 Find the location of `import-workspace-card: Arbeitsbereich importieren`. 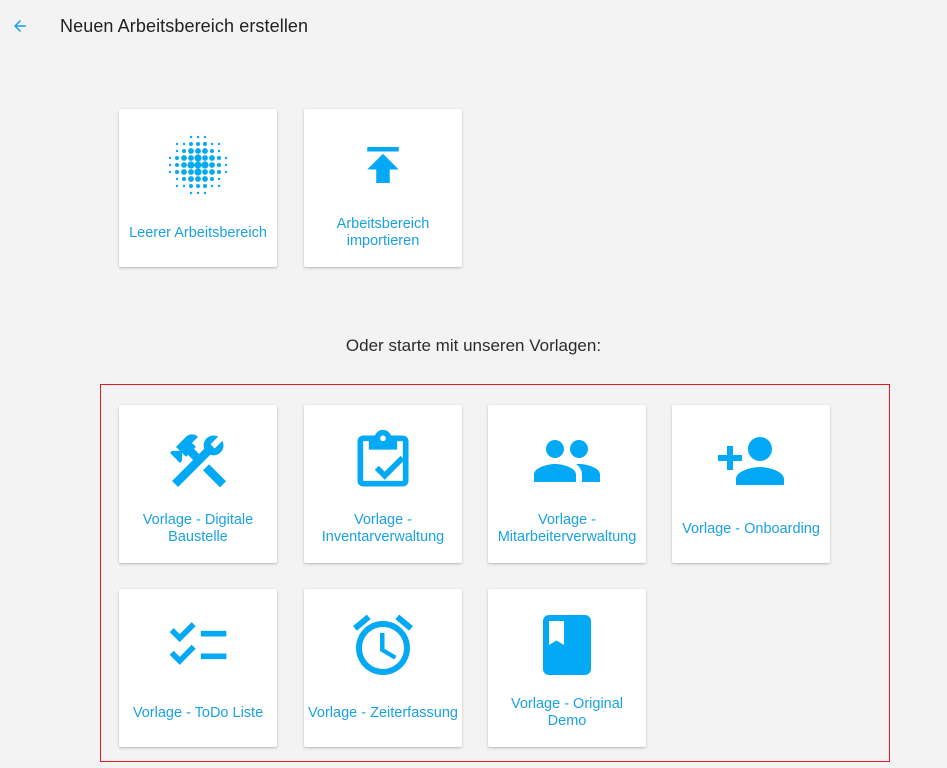

import-workspace-card: Arbeitsbereich importieren is located at coordinates (383, 188).